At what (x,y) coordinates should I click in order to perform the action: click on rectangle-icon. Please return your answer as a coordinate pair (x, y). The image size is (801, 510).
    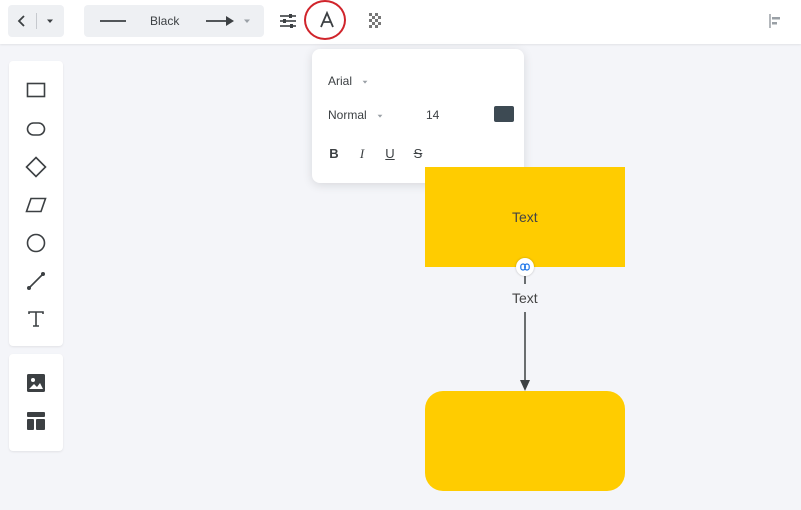
    Looking at the image, I should click on (36, 90).